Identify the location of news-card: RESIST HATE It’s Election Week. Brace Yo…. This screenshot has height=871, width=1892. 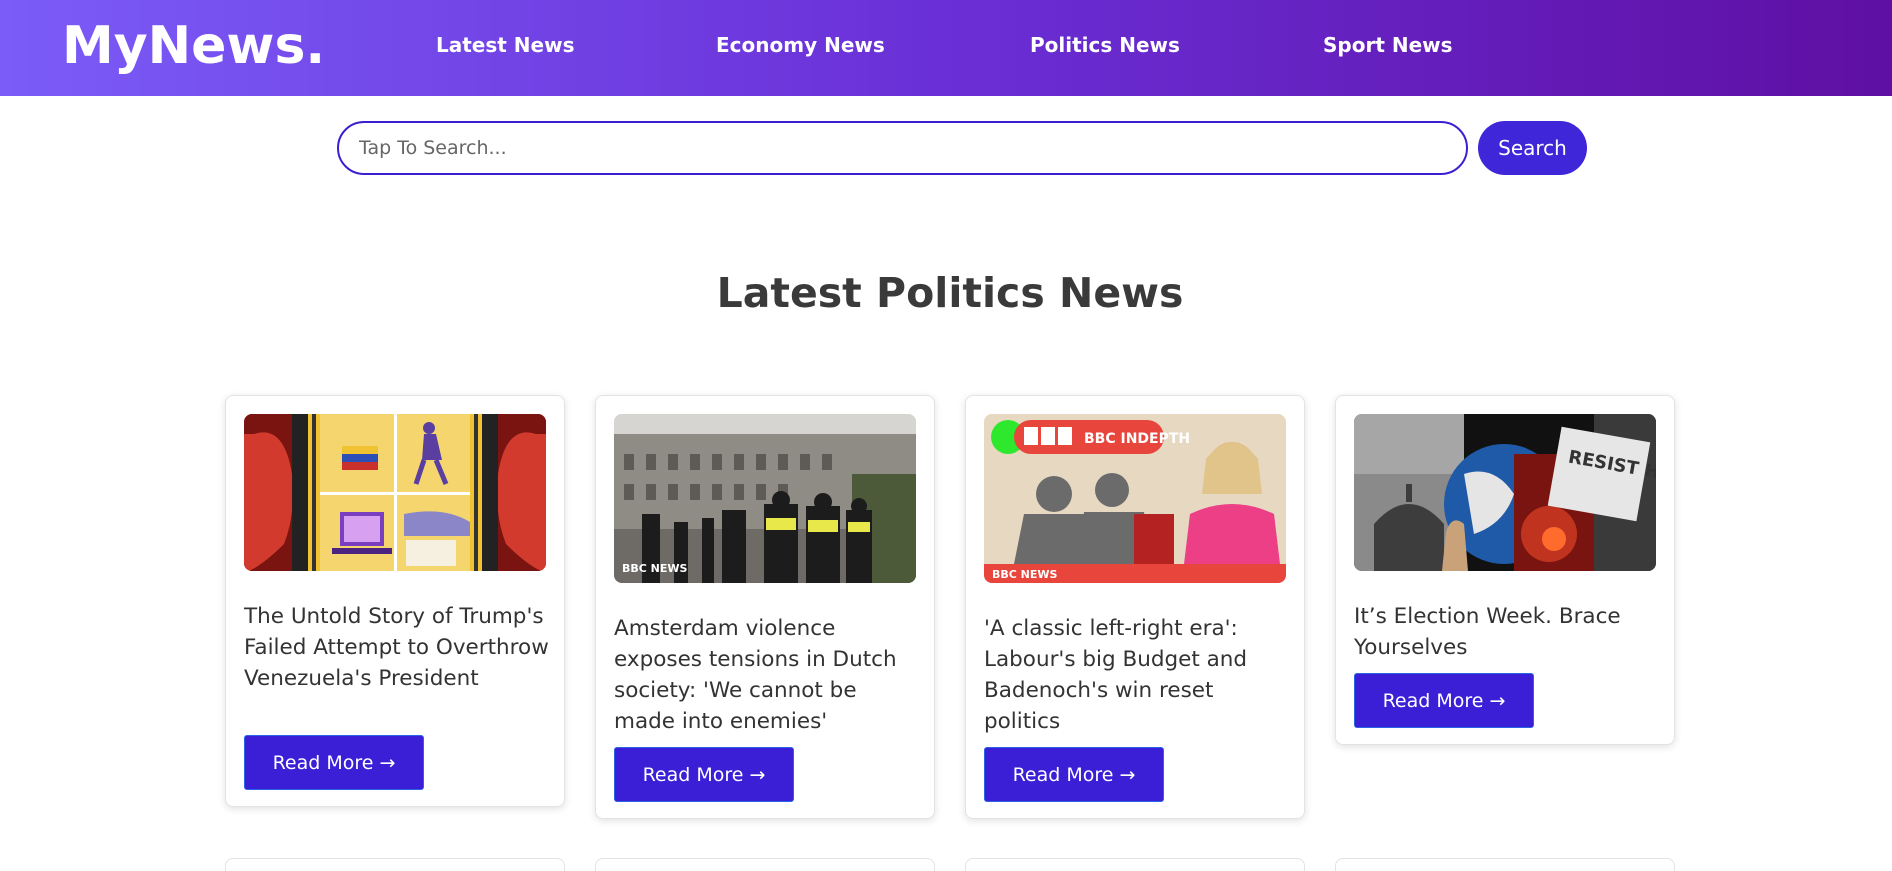
(1505, 570).